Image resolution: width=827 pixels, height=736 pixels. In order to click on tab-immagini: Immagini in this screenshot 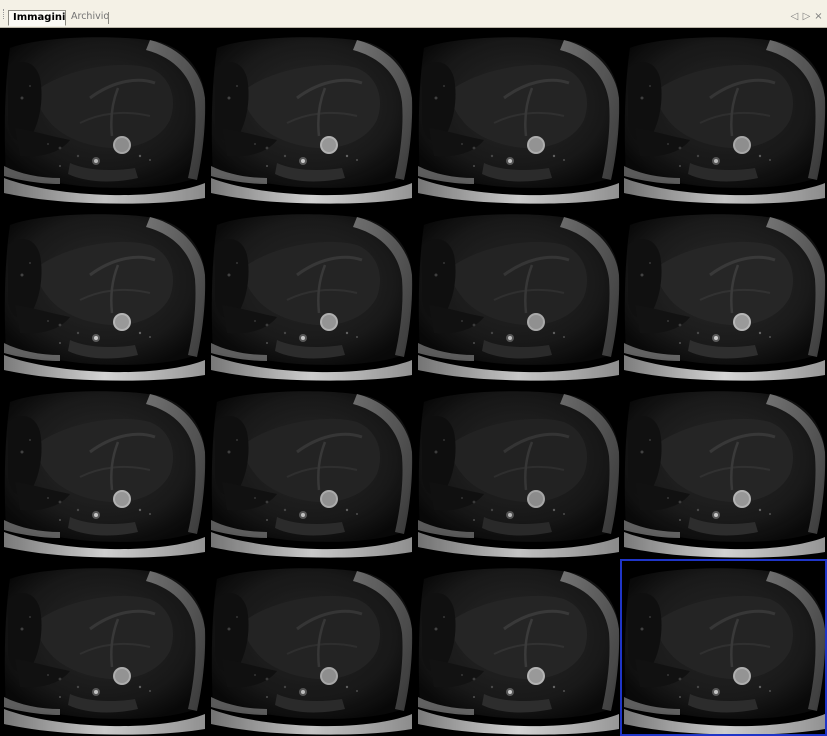, I will do `click(37, 18)`.